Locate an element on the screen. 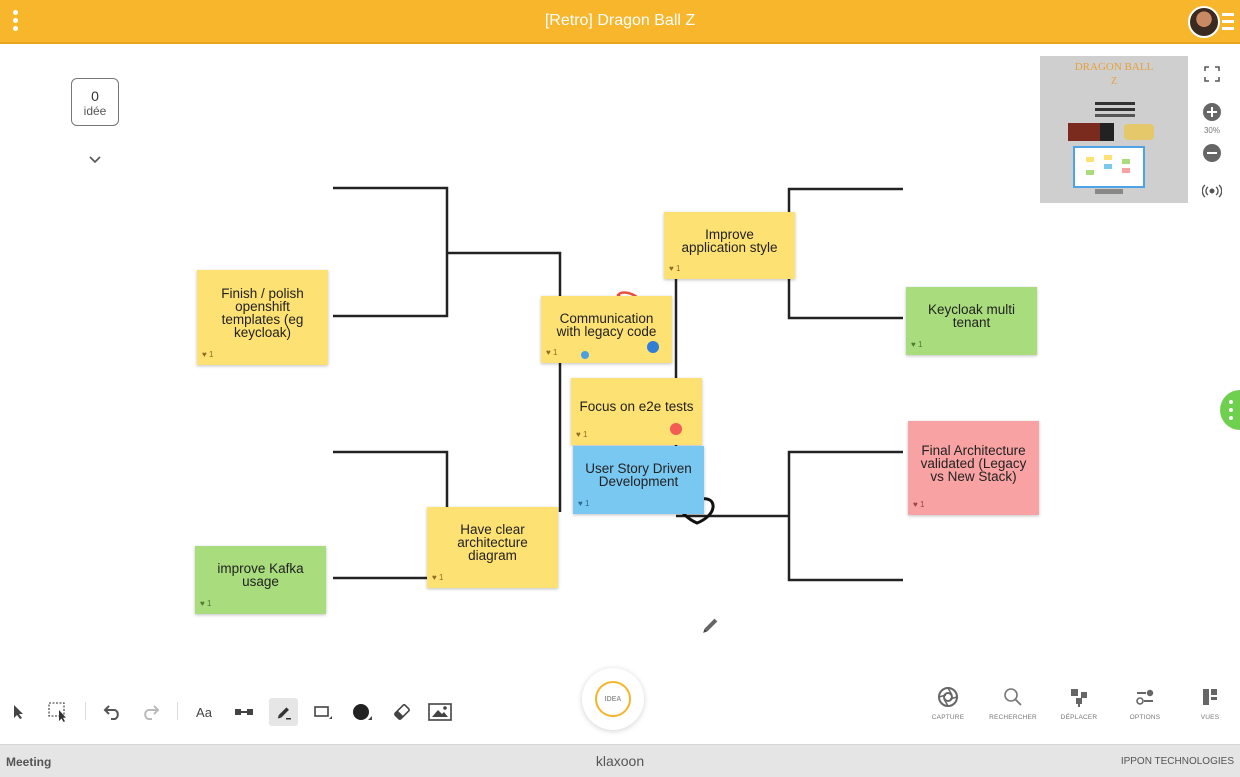 Image resolution: width=1240 pixels, height=777 pixels. broadcast-icon is located at coordinates (1212, 191).